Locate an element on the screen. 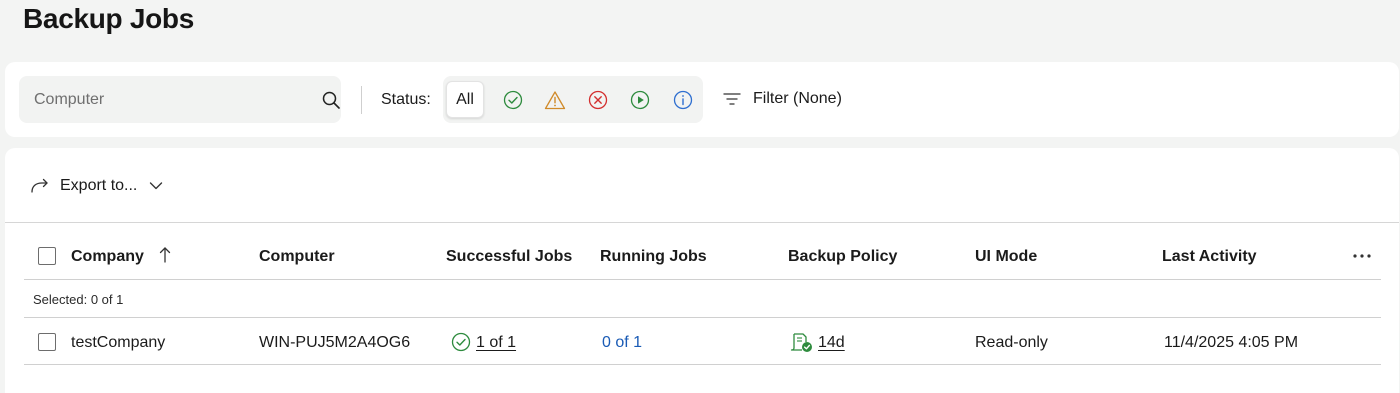 The height and width of the screenshot is (393, 1400). select-all-checkbox is located at coordinates (47, 256).